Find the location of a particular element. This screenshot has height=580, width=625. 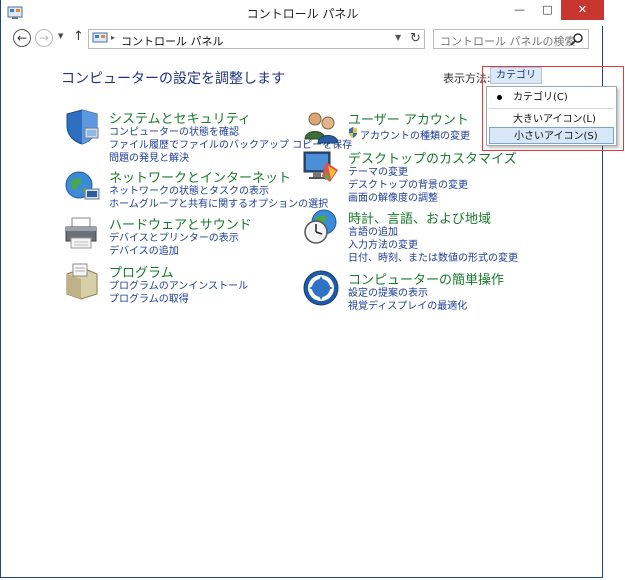

category-link: ホームグループと共有に関するオプションの選択 is located at coordinates (218, 202).